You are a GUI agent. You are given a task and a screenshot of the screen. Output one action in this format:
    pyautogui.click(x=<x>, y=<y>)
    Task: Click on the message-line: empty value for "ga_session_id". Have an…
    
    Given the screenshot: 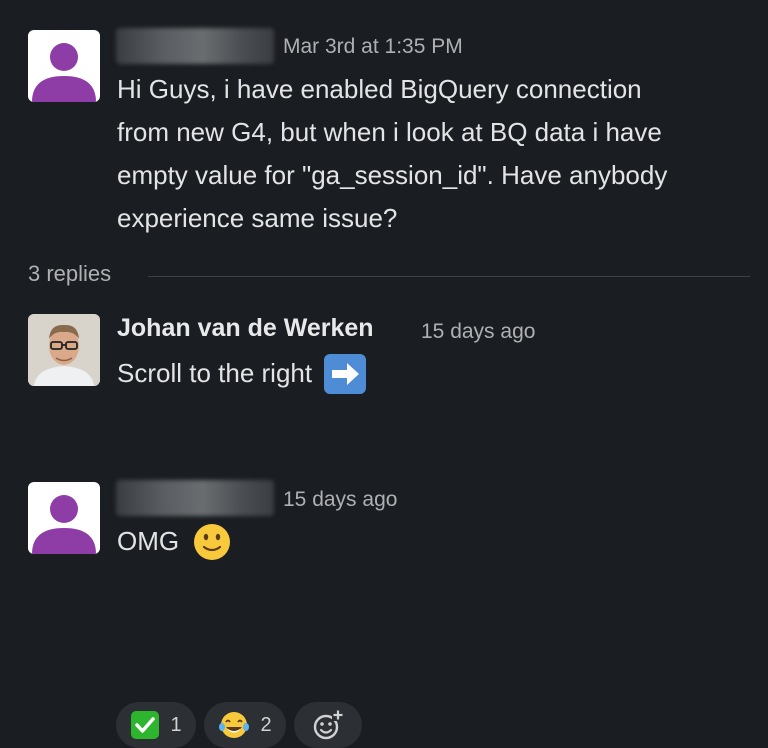 What is the action you would take?
    pyautogui.click(x=392, y=175)
    